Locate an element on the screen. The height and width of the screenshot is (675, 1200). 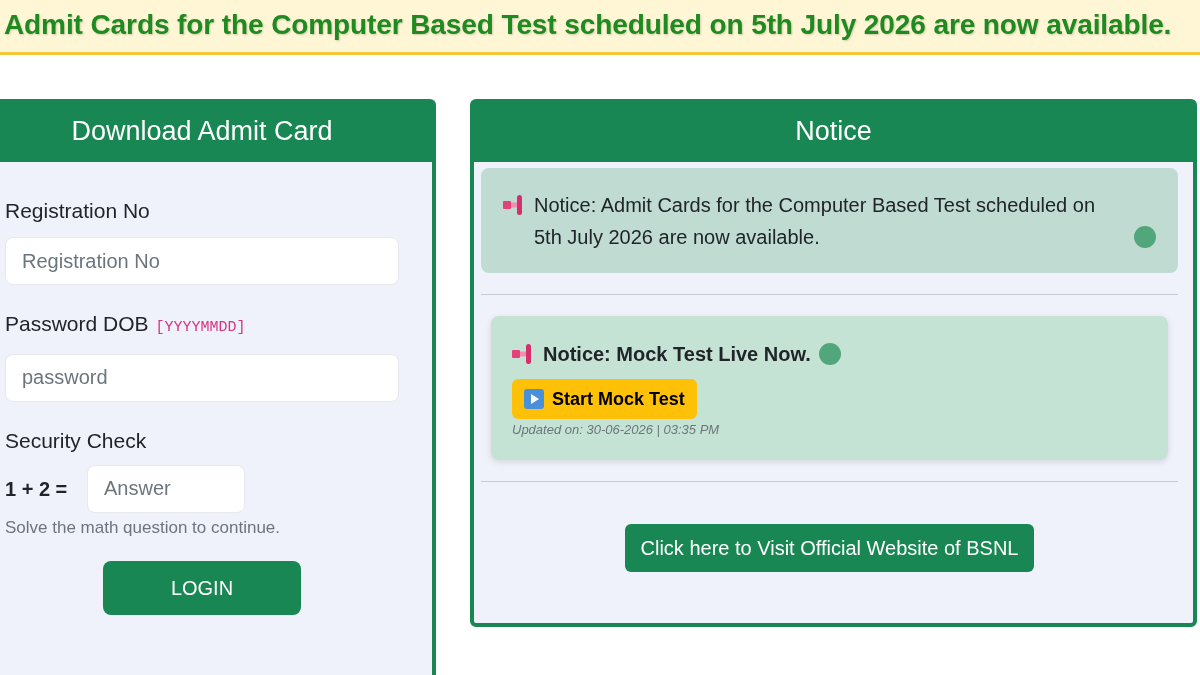
field-label: Password DOB is located at coordinates (77, 324).